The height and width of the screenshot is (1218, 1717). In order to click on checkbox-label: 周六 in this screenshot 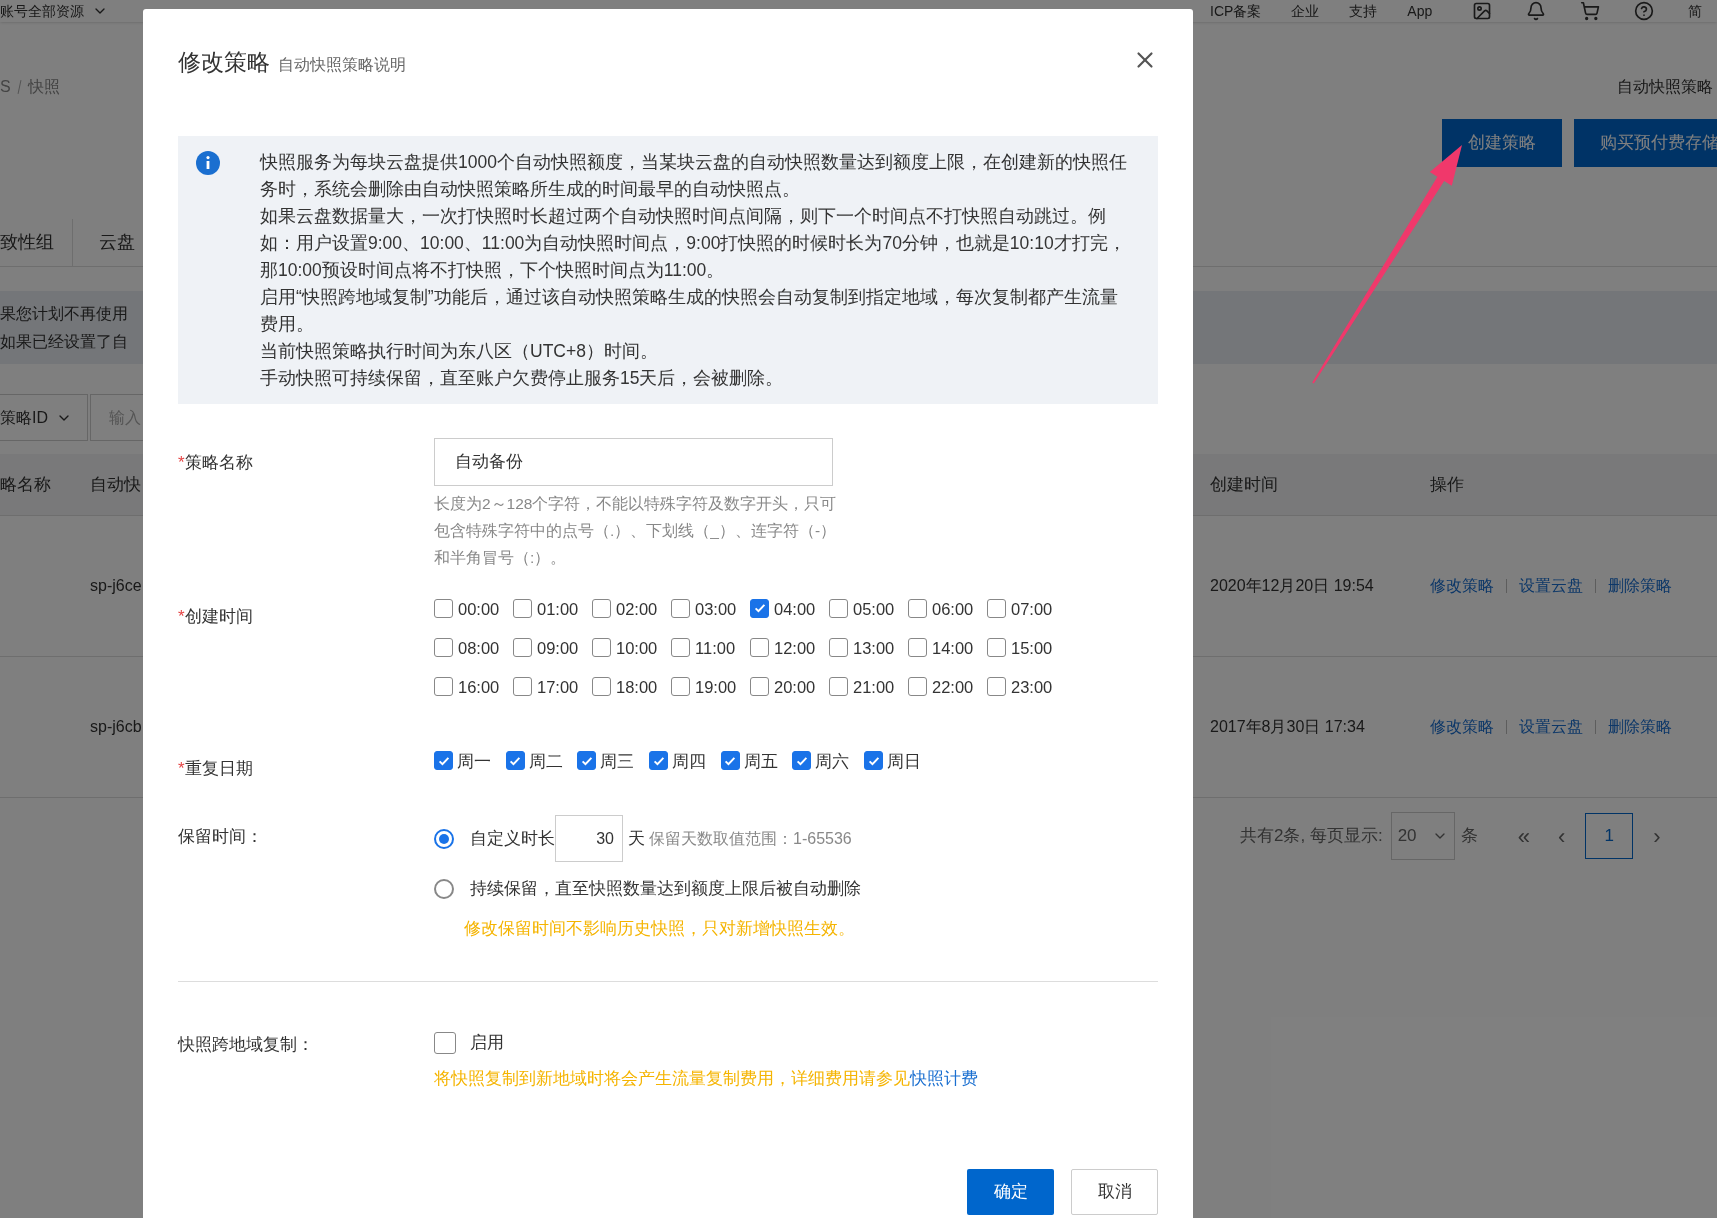, I will do `click(832, 762)`.